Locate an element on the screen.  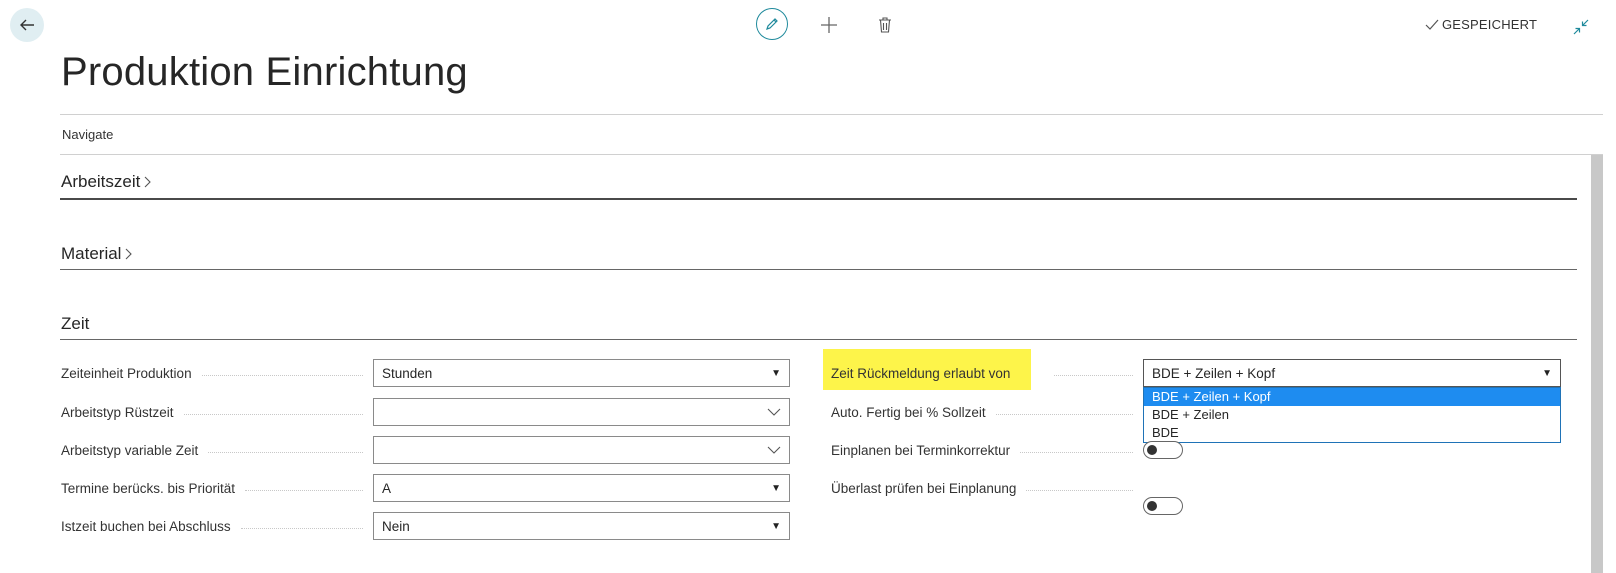
plus-icon is located at coordinates (829, 25).